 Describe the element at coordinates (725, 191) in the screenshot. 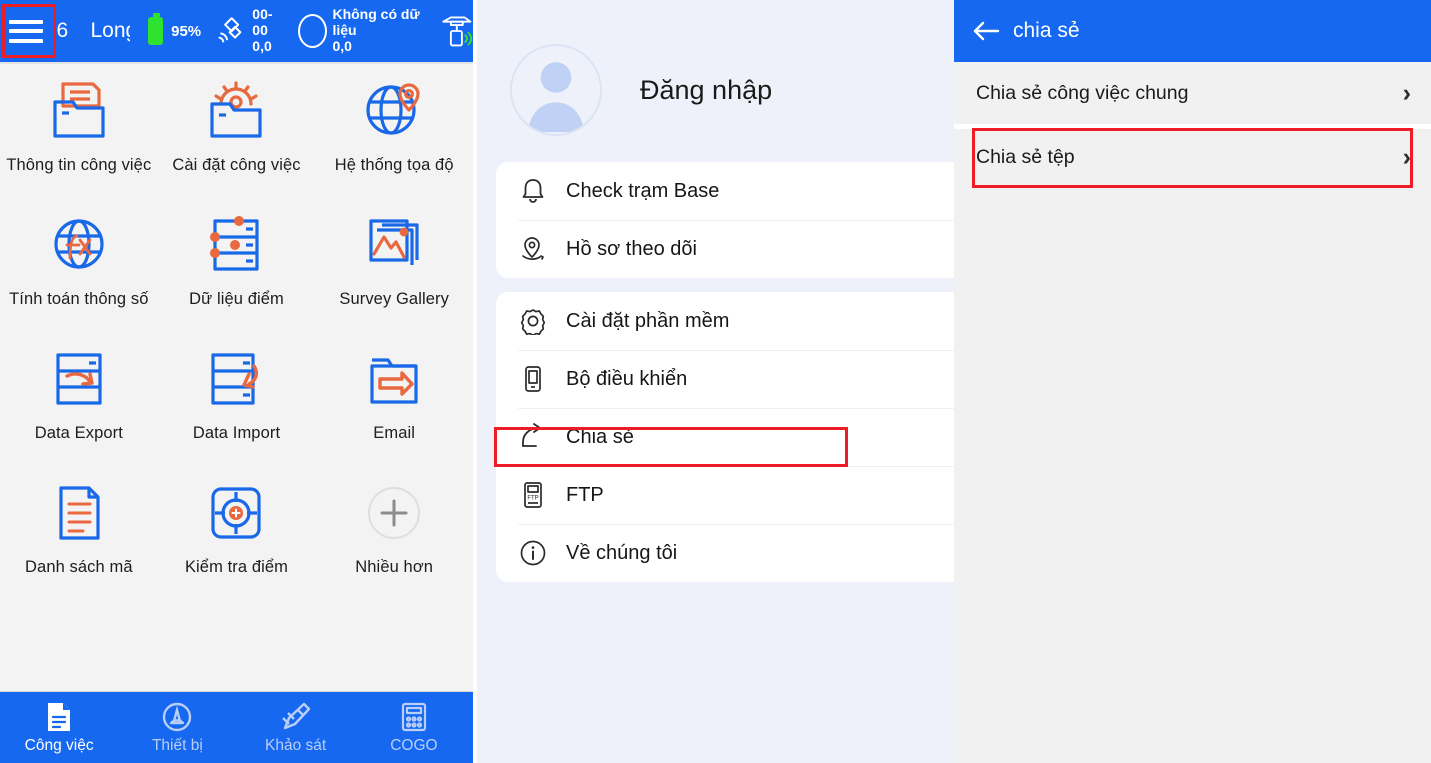

I see `drawer-item-check-base: Check trạm Base` at that location.